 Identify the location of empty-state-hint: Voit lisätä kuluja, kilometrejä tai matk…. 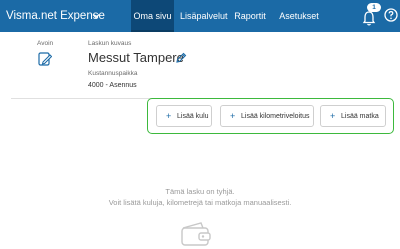
(200, 202).